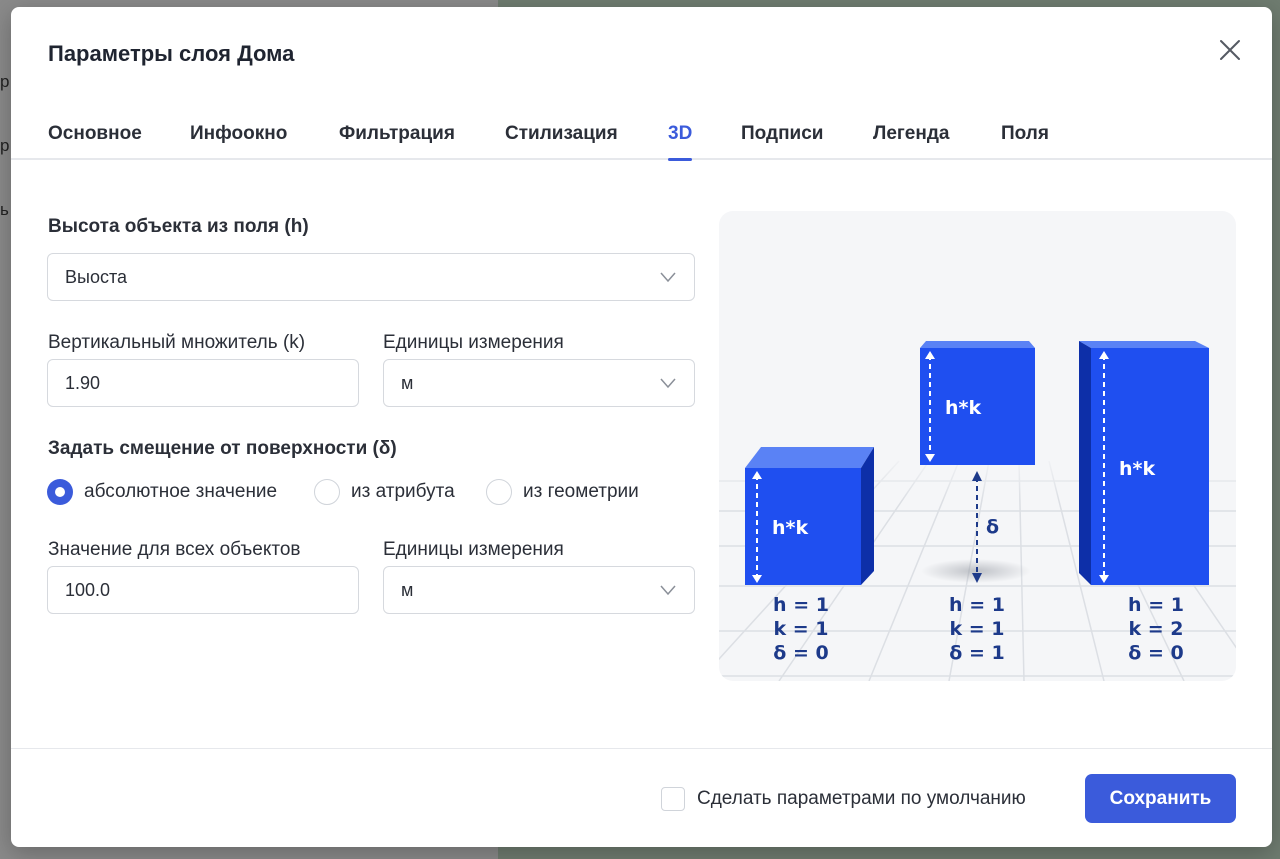 The width and height of the screenshot is (1280, 859). Describe the element at coordinates (561, 139) in the screenshot. I see `tab-styling: Стилизация` at that location.